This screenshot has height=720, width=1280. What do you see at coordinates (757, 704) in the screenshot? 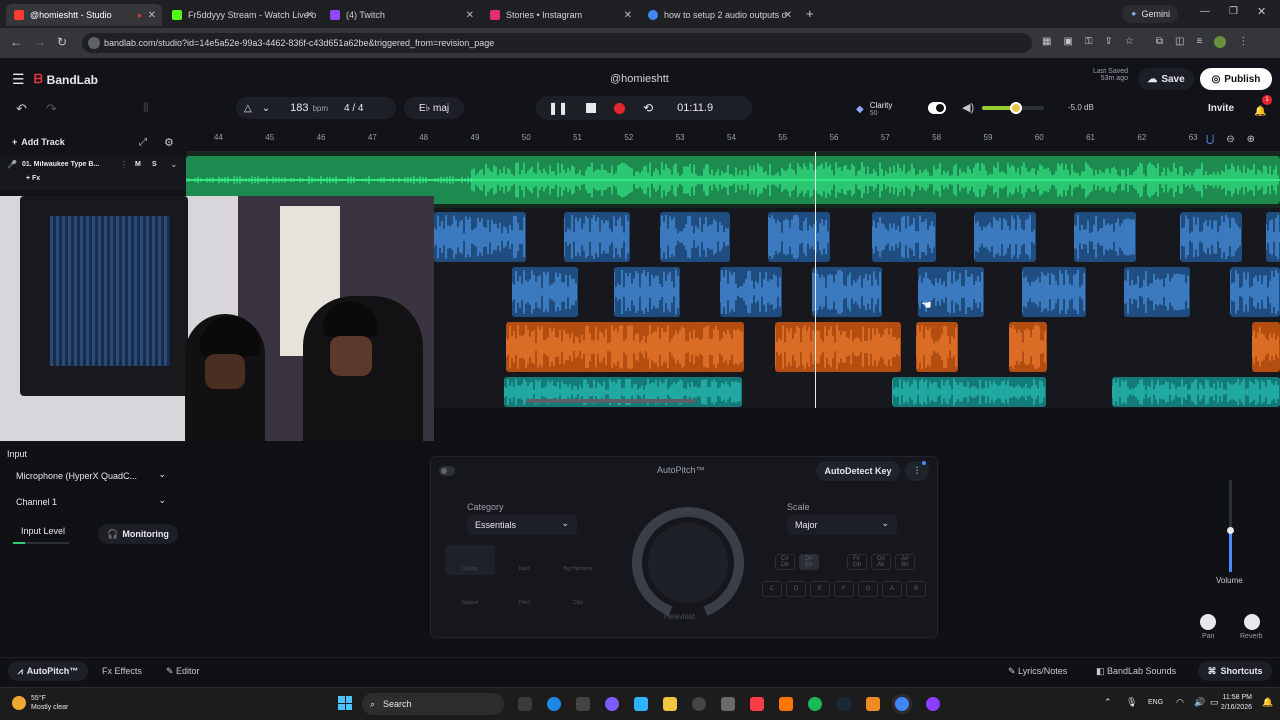
I see `apple-music-icon` at bounding box center [757, 704].